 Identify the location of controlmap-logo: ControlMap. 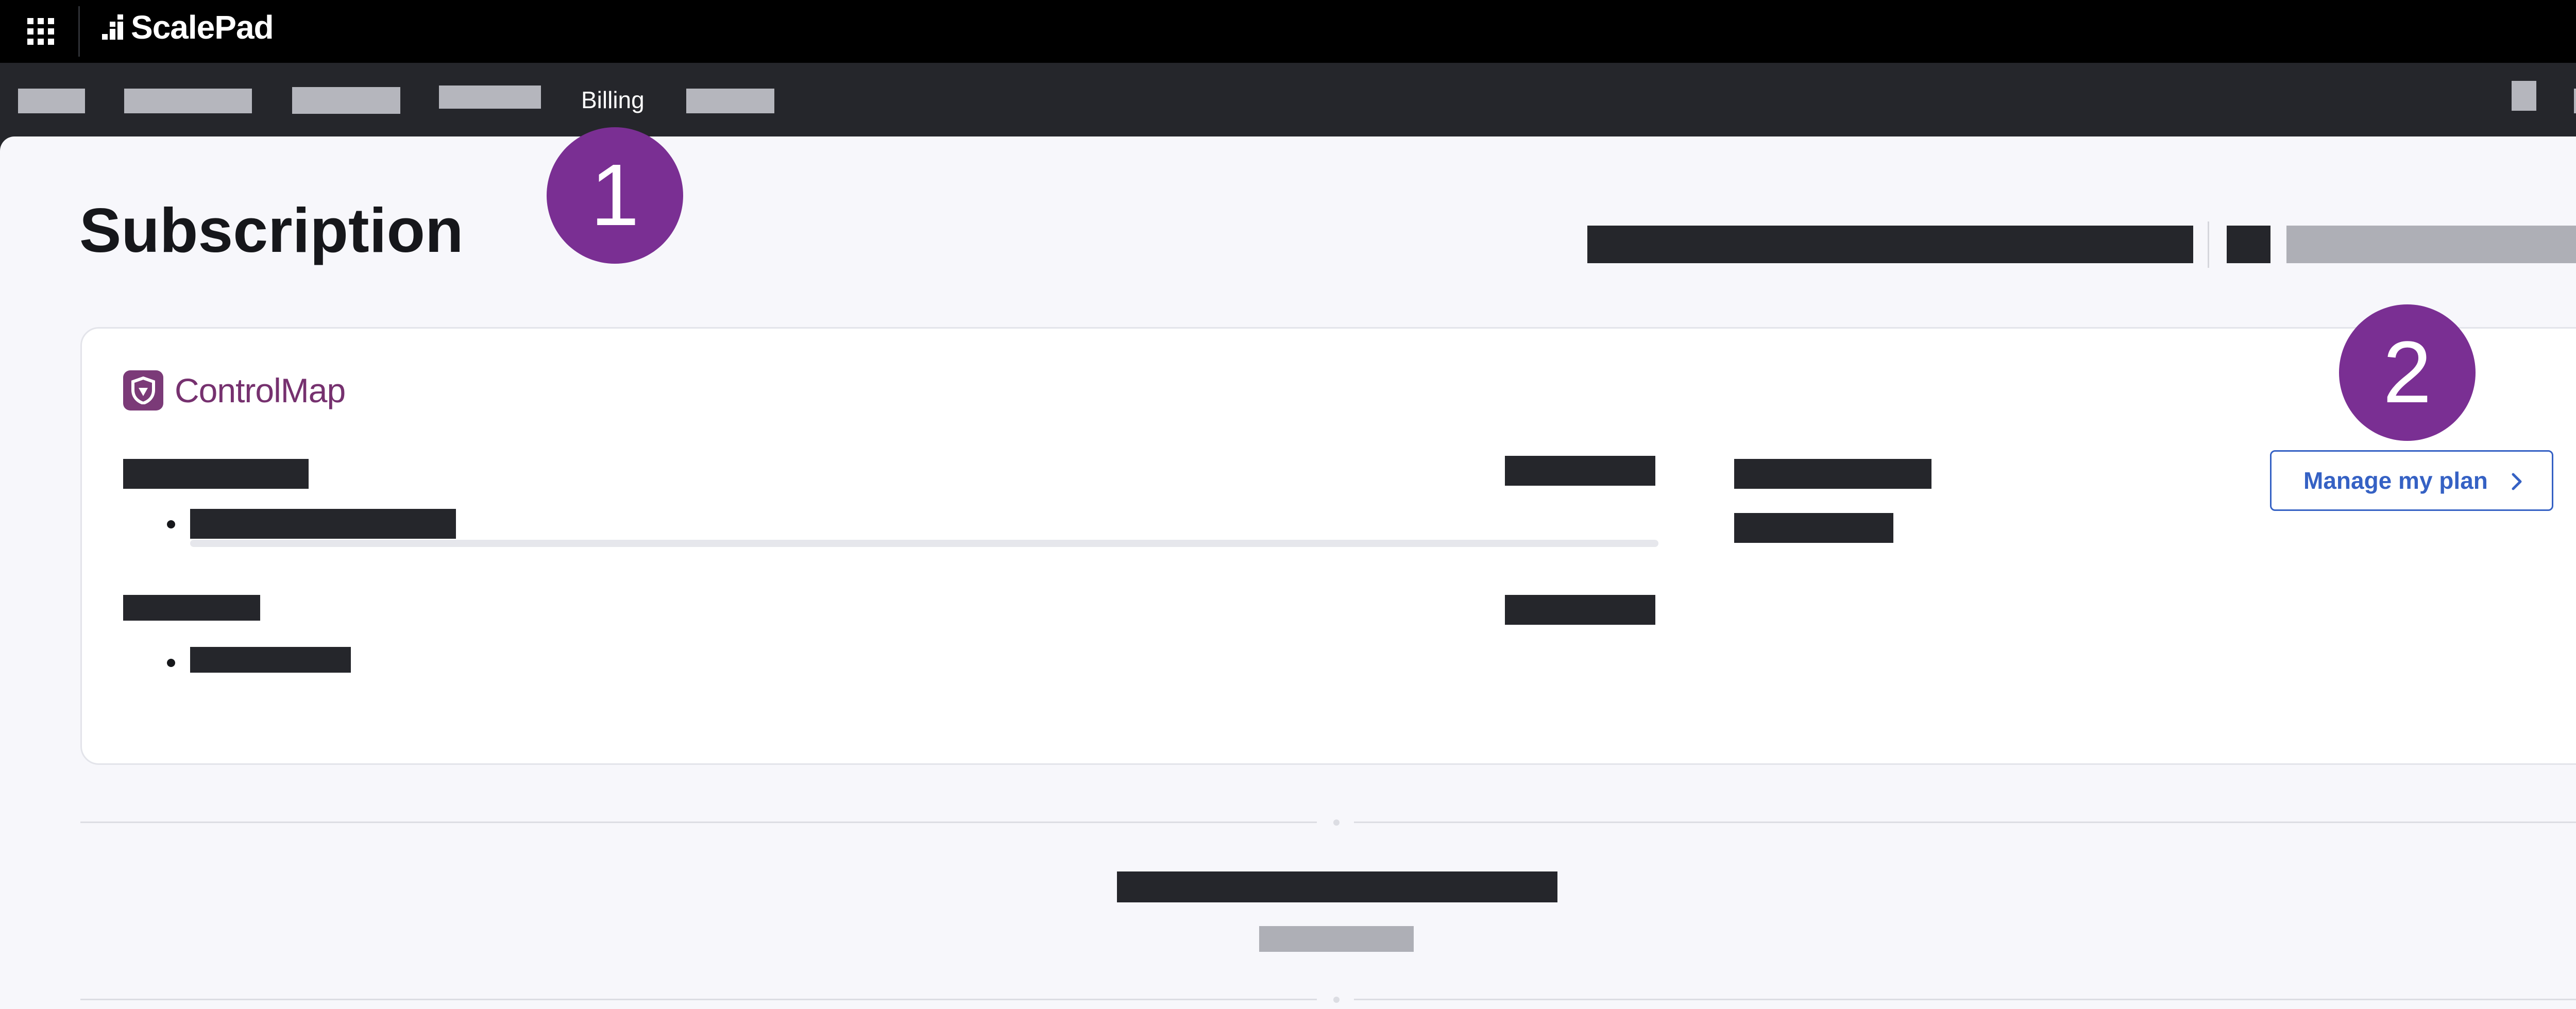
(234, 390).